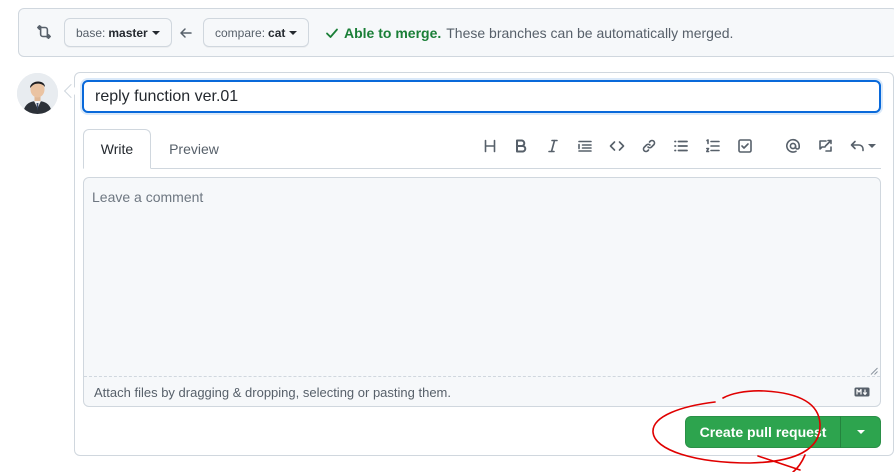 Image resolution: width=894 pixels, height=472 pixels. What do you see at coordinates (681, 146) in the screenshot?
I see `unordered-list-icon` at bounding box center [681, 146].